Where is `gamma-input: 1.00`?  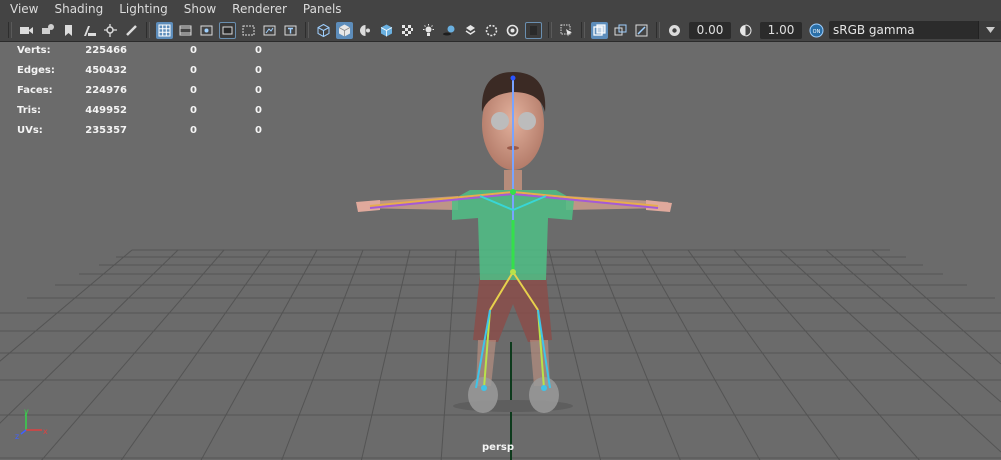
gamma-input: 1.00 is located at coordinates (781, 30).